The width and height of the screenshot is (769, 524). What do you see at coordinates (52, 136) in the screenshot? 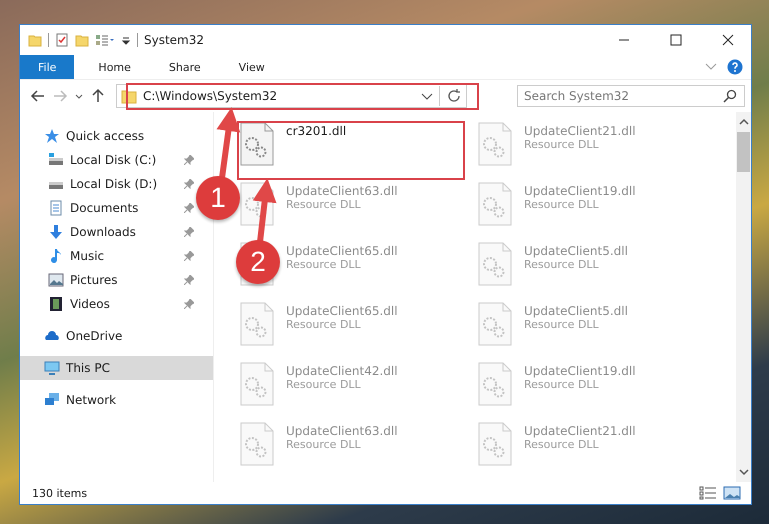
I see `star-icon` at bounding box center [52, 136].